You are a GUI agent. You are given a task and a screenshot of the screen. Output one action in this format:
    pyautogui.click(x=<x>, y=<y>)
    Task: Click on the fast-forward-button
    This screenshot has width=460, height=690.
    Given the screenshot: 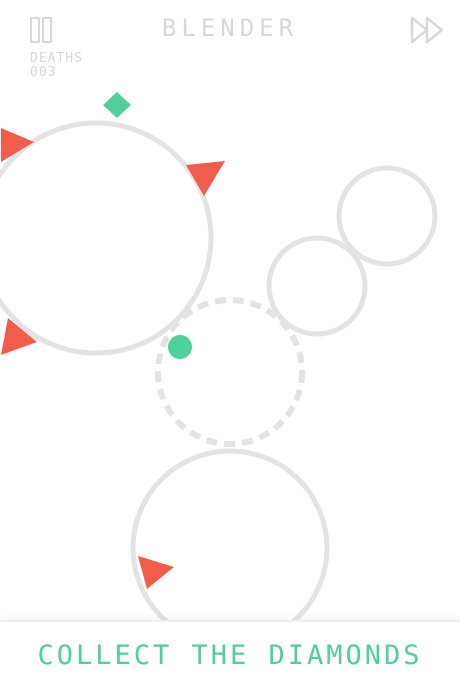 What is the action you would take?
    pyautogui.click(x=428, y=30)
    